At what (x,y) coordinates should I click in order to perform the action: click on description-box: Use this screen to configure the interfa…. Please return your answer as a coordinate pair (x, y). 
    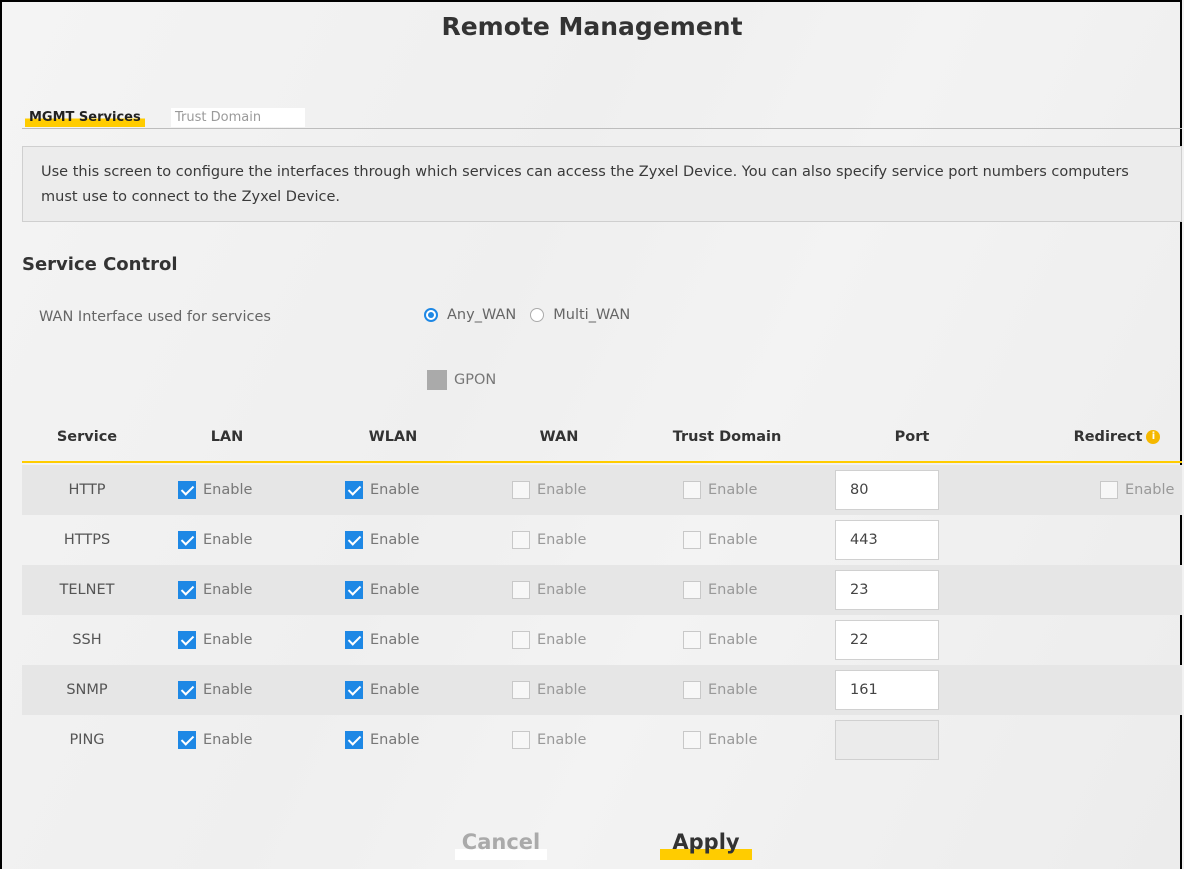
    Looking at the image, I should click on (602, 184).